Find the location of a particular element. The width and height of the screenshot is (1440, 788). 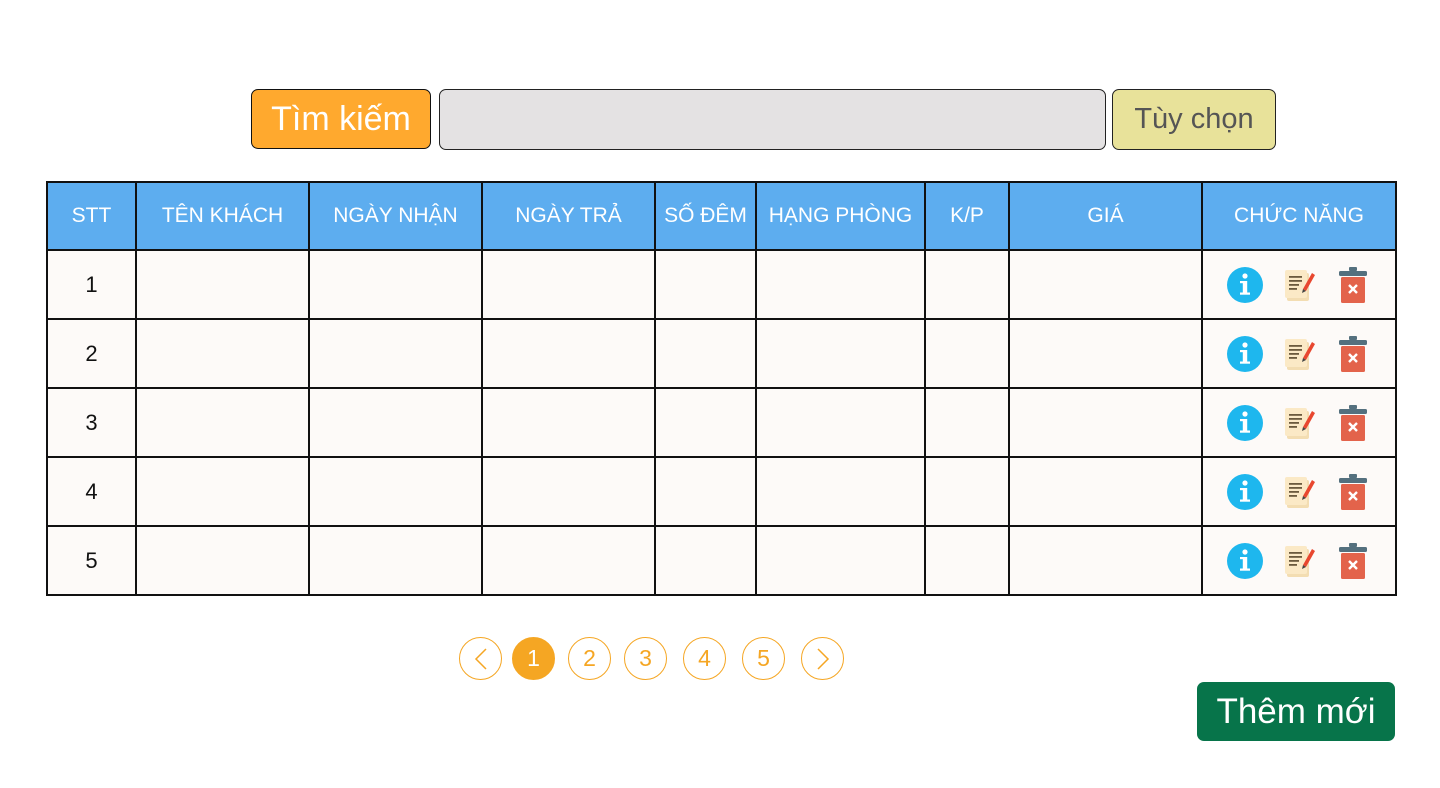

header-stt: STT is located at coordinates (91, 216).